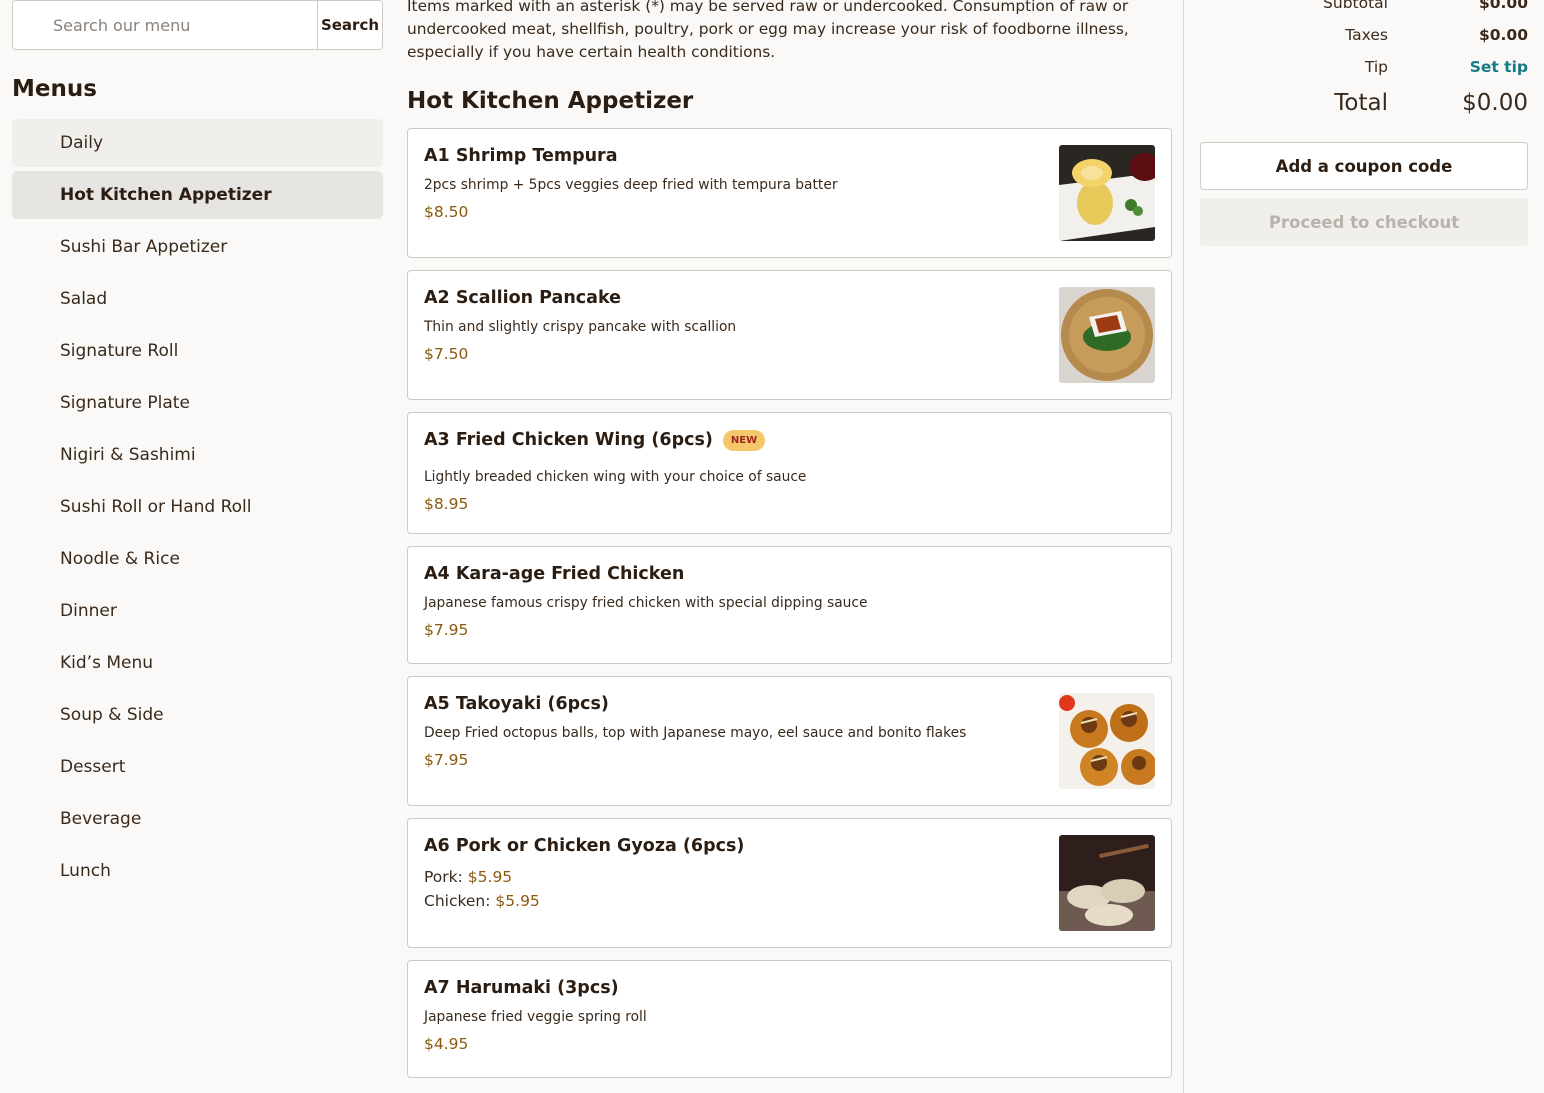 This screenshot has width=1544, height=1093. Describe the element at coordinates (197, 611) in the screenshot. I see `menu-item-dinner: Dinner` at that location.